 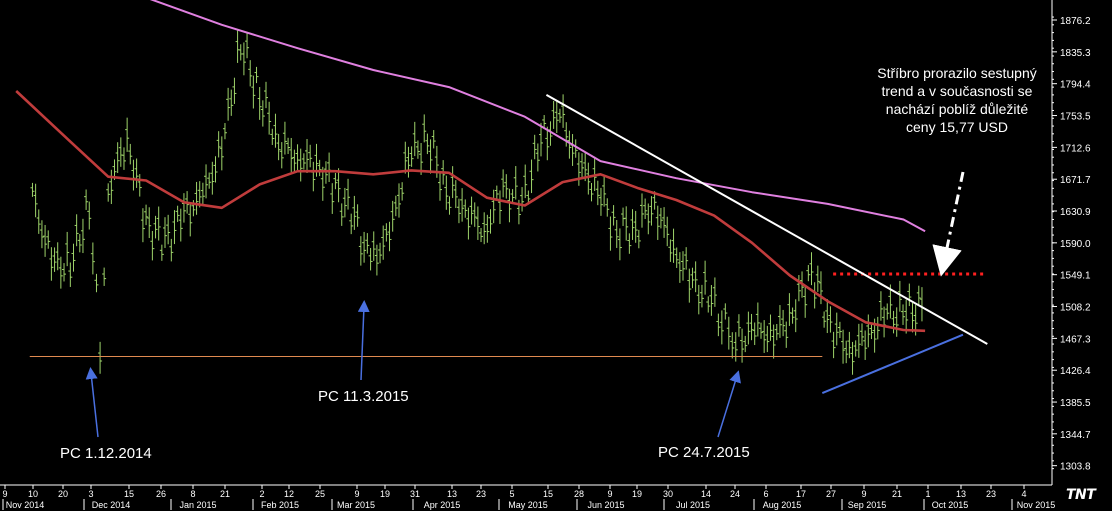 I want to click on x-day-label: 26, so click(x=161, y=494).